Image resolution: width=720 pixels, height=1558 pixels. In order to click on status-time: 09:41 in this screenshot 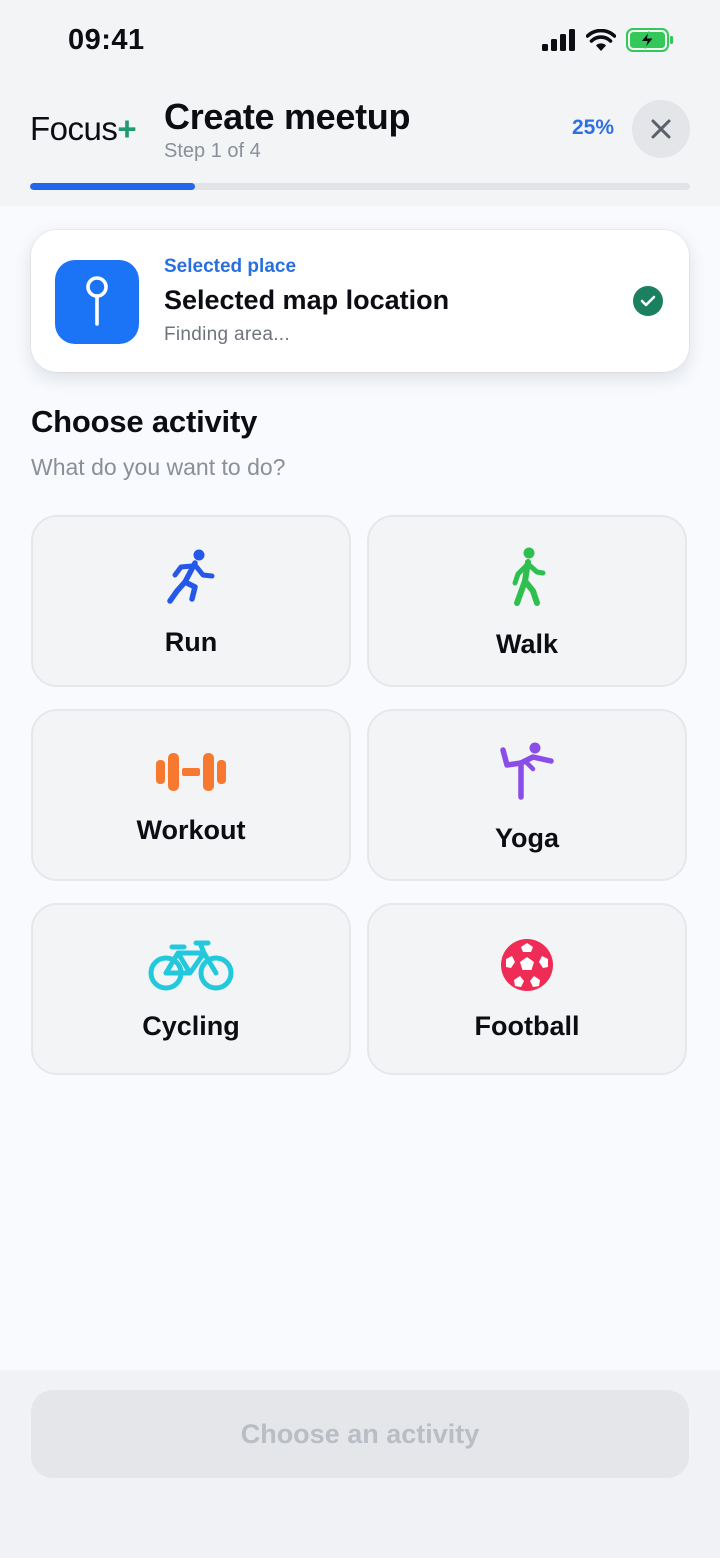, I will do `click(106, 40)`.